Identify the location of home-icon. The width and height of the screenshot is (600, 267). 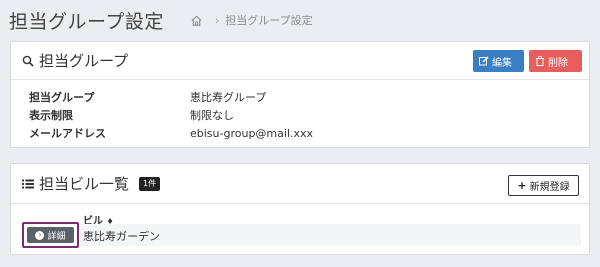
(196, 20).